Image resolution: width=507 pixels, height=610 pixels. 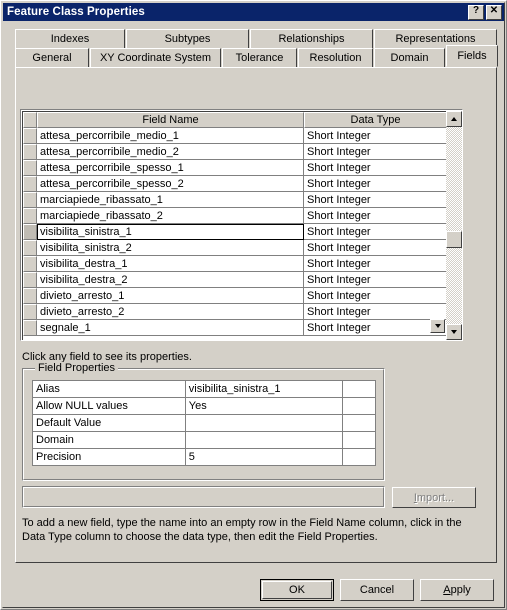 What do you see at coordinates (409, 57) in the screenshot?
I see `tab-domain: Domain` at bounding box center [409, 57].